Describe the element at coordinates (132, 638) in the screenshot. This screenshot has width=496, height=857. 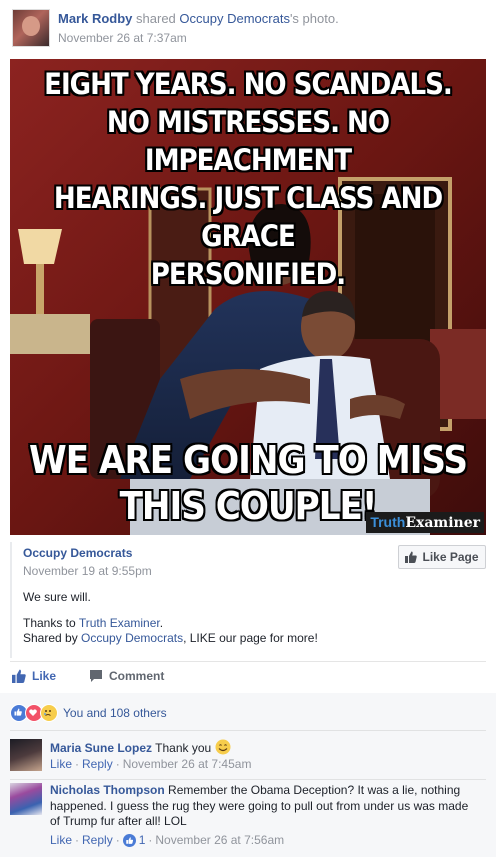
I see `shared-by-link: Occupy Democrats` at that location.